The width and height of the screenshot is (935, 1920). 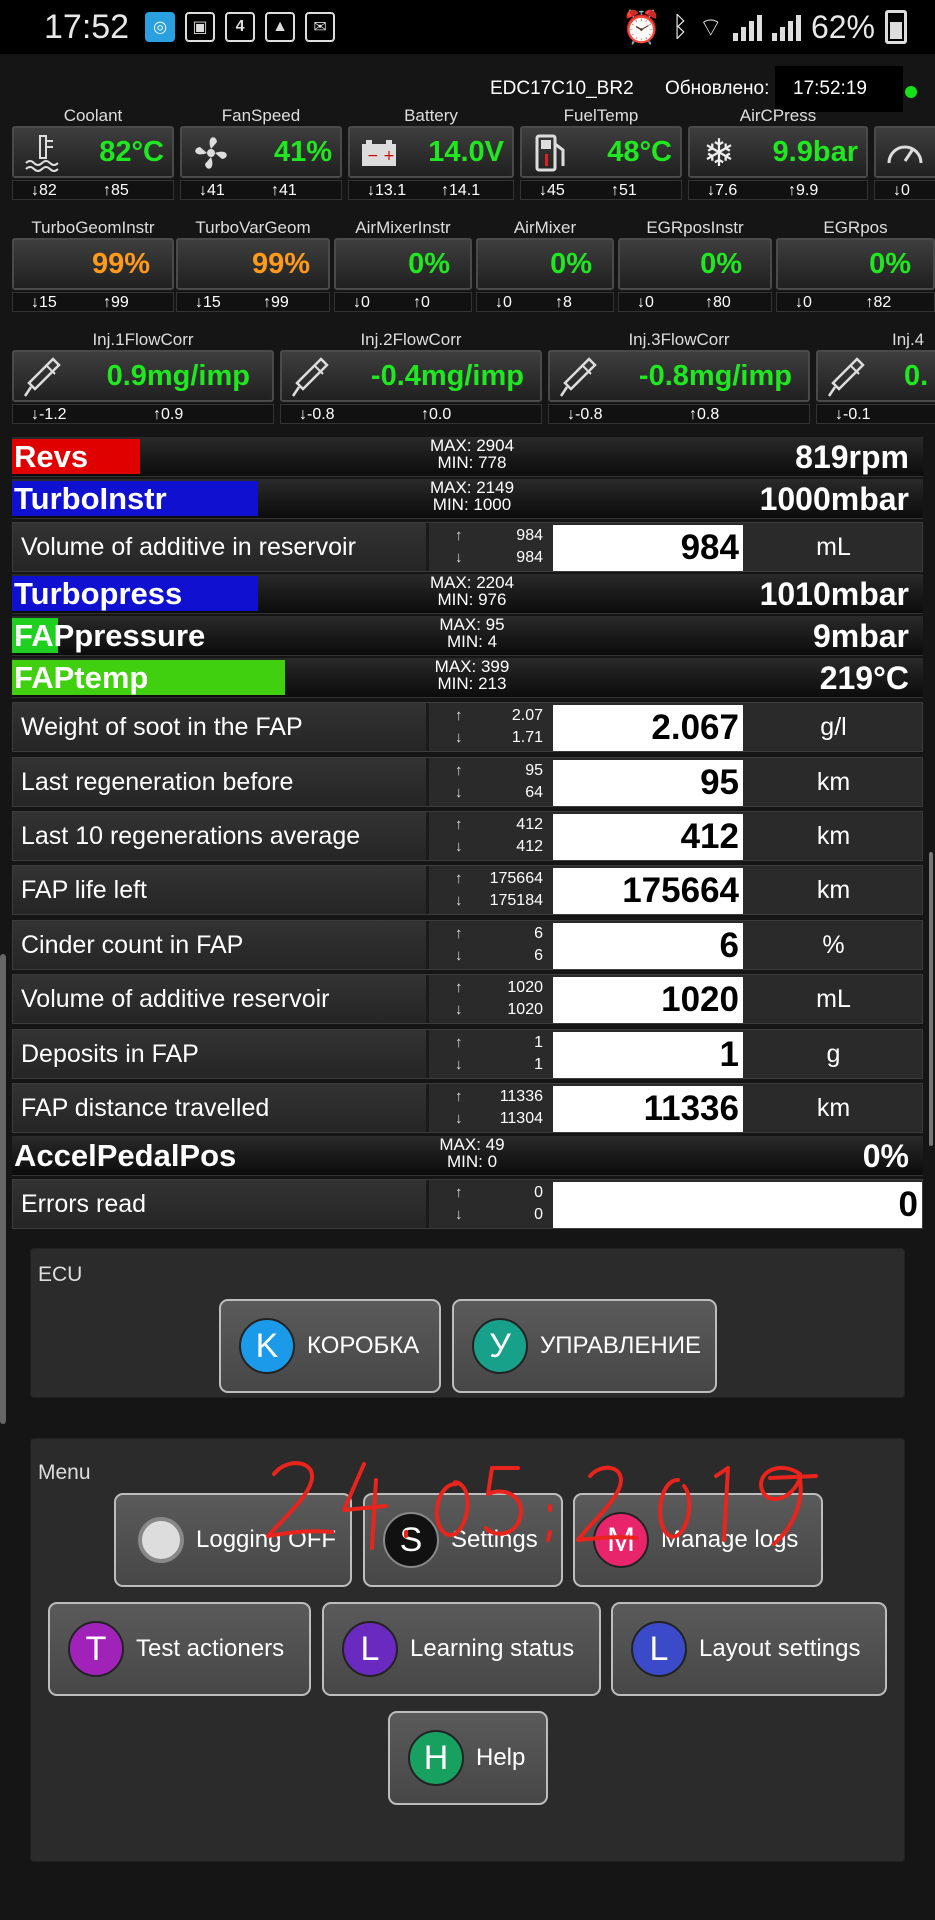 I want to click on learning-status-button: L Learning status, so click(x=461, y=1649).